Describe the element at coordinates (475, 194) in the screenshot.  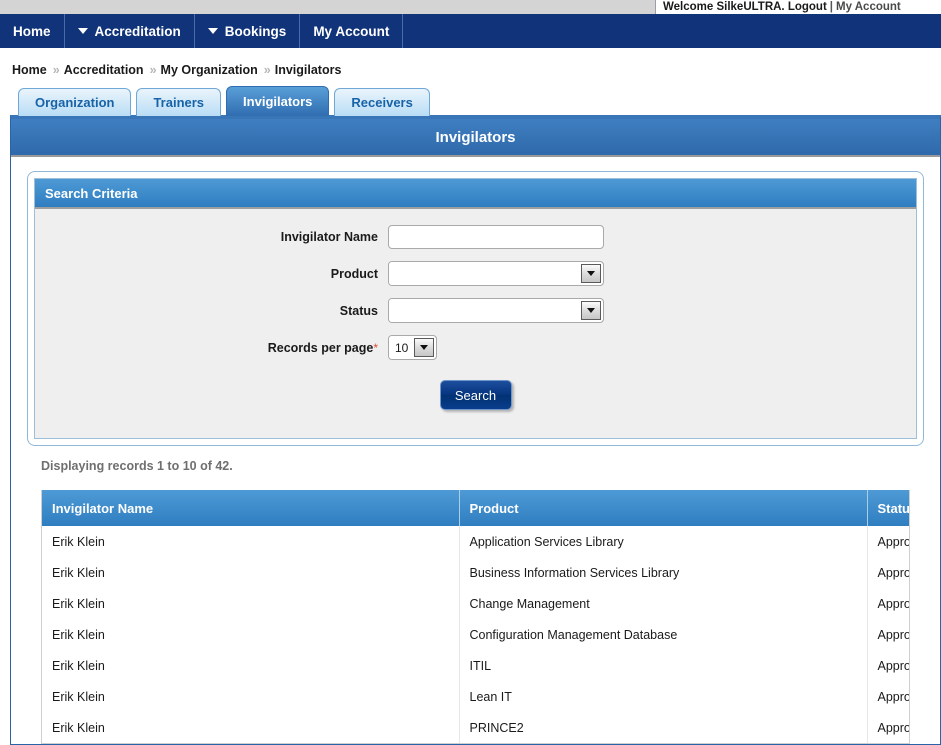
I see `search-criteria-header: Search Criteria` at that location.